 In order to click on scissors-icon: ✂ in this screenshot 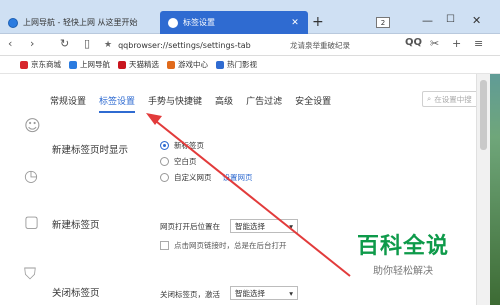, I will do `click(434, 43)`.